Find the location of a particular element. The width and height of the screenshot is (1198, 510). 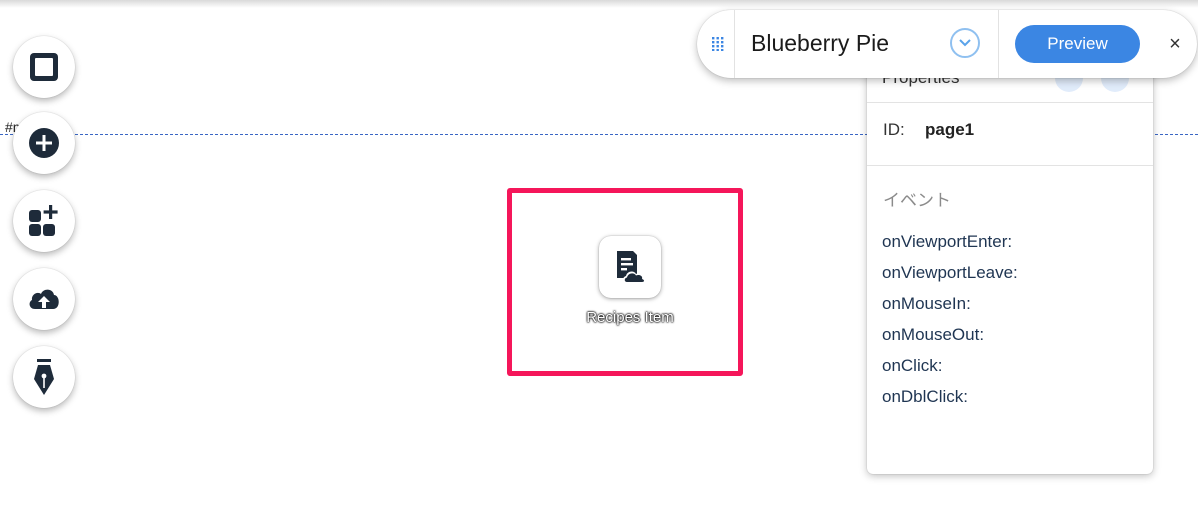

page-name: Blueberry Pie is located at coordinates (820, 43).